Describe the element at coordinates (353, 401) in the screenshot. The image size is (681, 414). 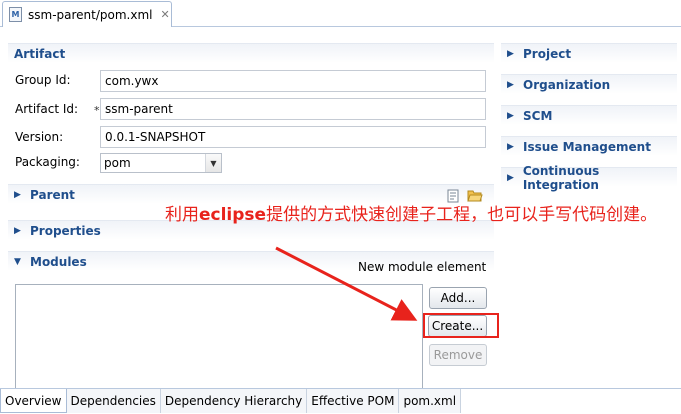
I see `tab-effective-pom: Effective POM` at that location.